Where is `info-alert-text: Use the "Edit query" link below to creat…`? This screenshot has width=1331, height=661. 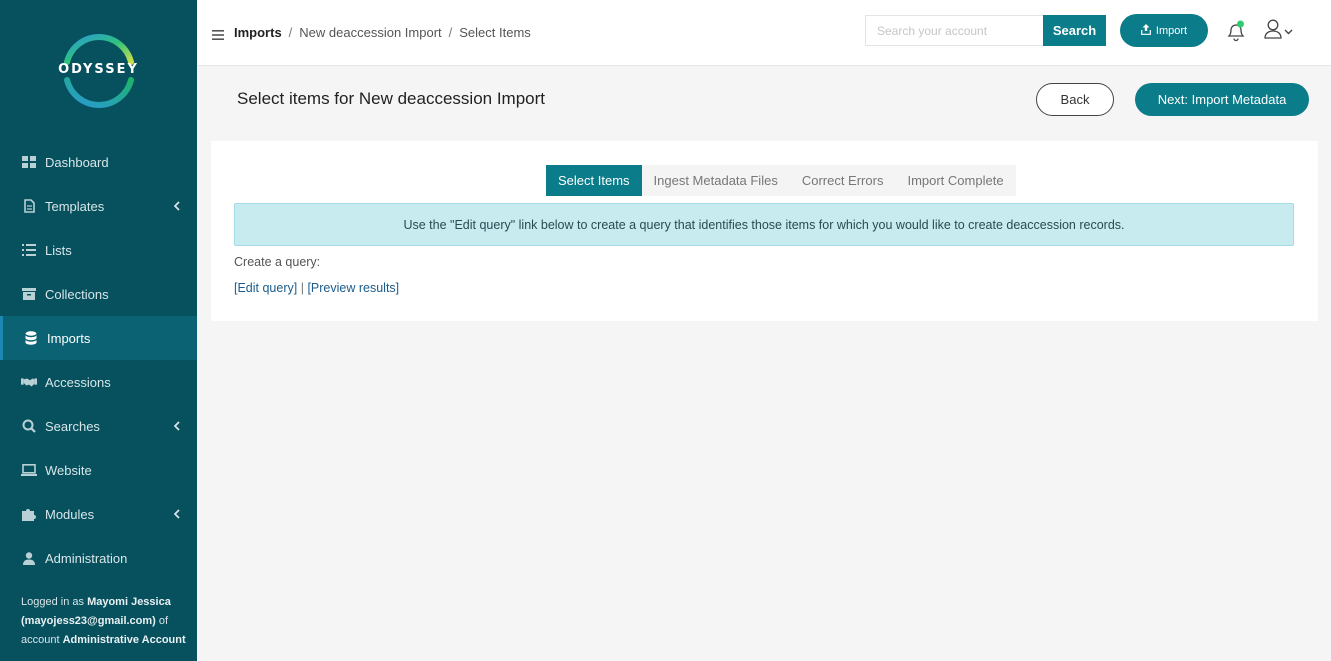
info-alert-text: Use the "Edit query" link below to creat… is located at coordinates (764, 224).